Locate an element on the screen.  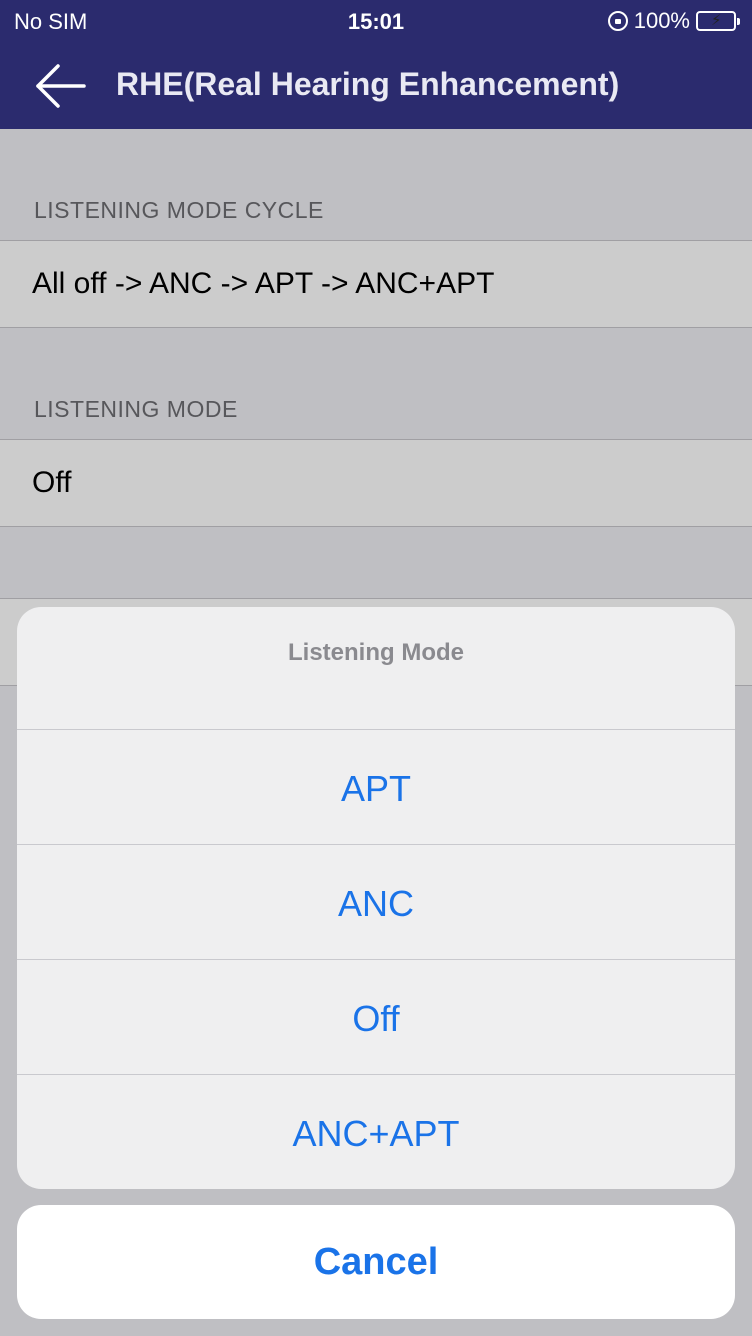
cancel-label: Cancel is located at coordinates (376, 1262).